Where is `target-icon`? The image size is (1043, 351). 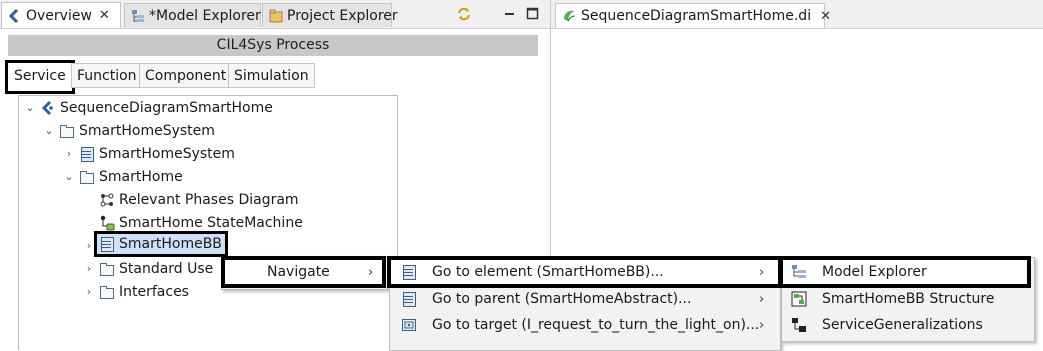
target-icon is located at coordinates (409, 325).